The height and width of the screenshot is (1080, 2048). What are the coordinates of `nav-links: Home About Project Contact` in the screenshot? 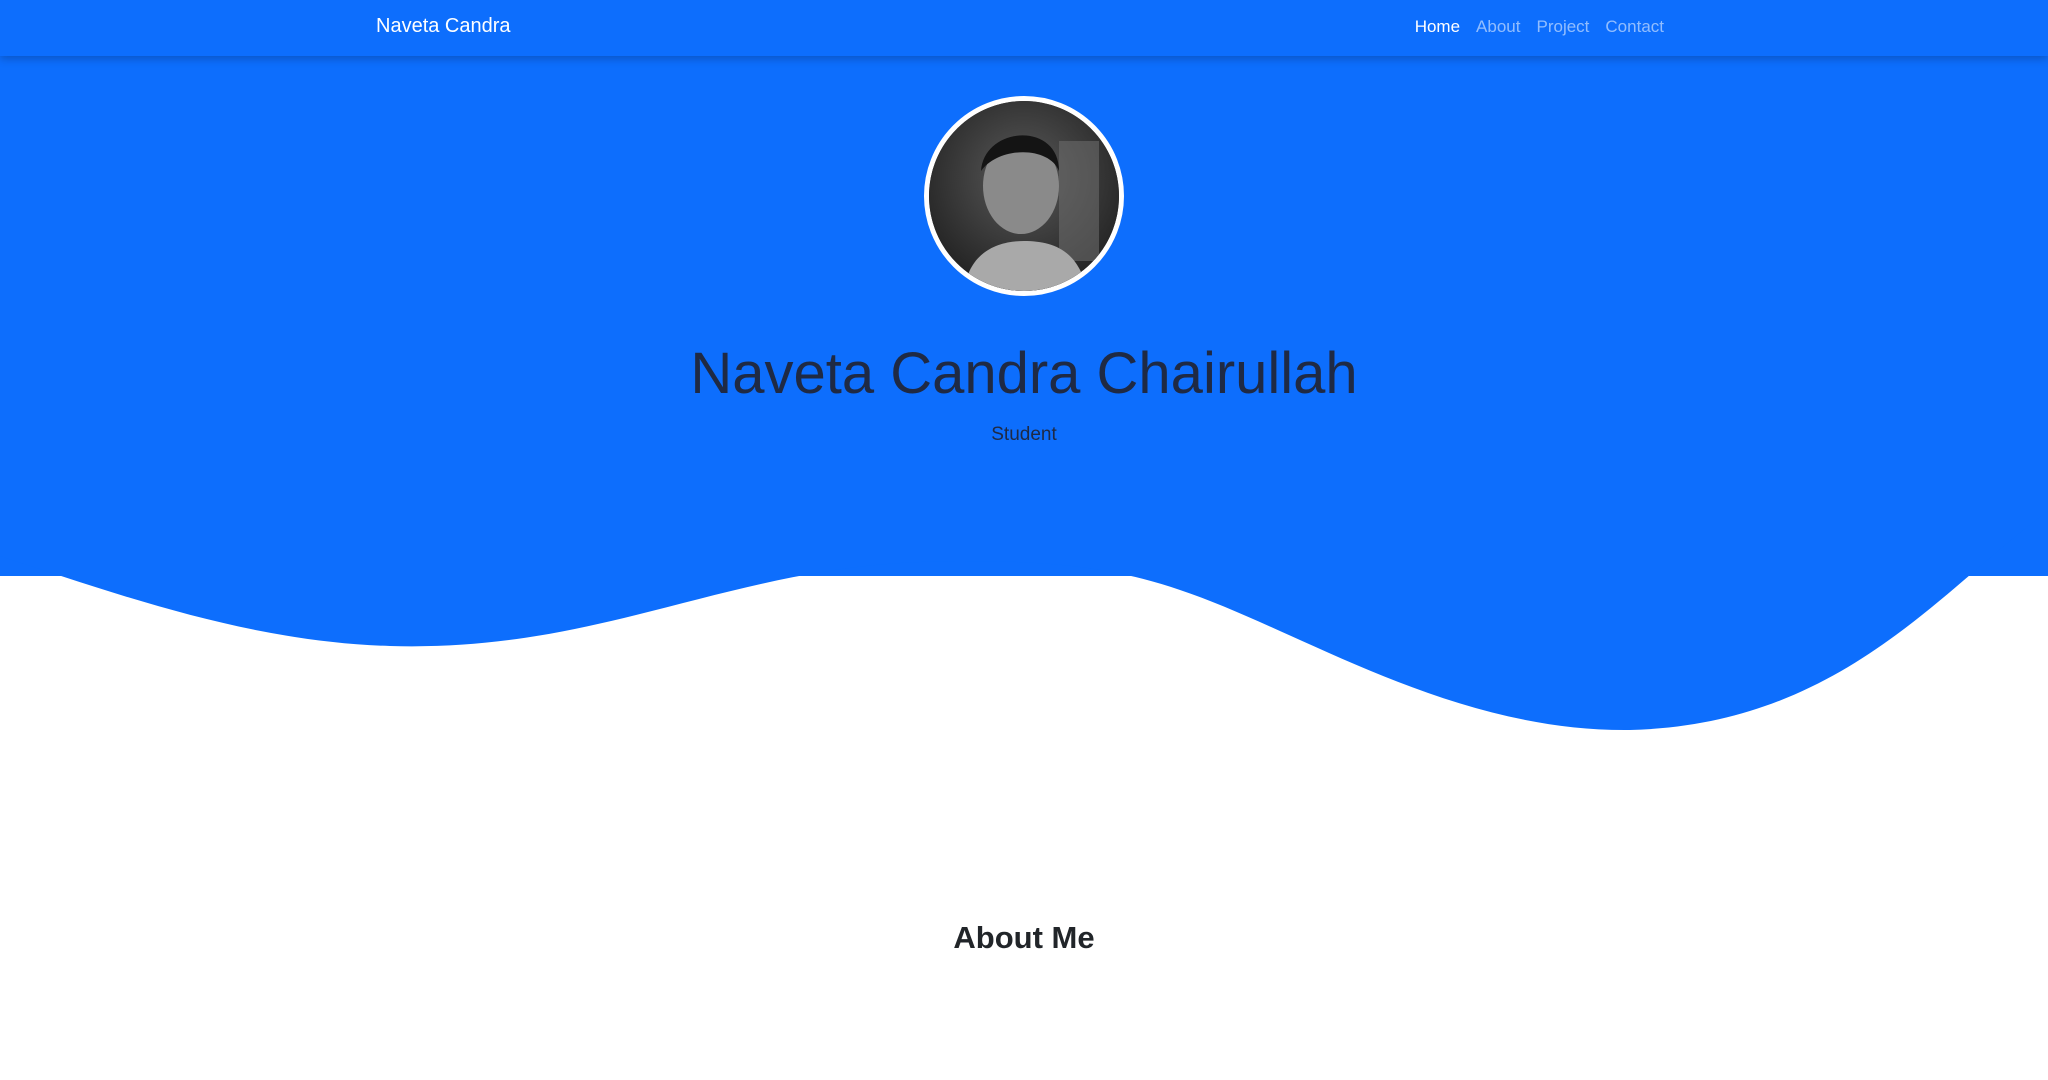 It's located at (1539, 27).